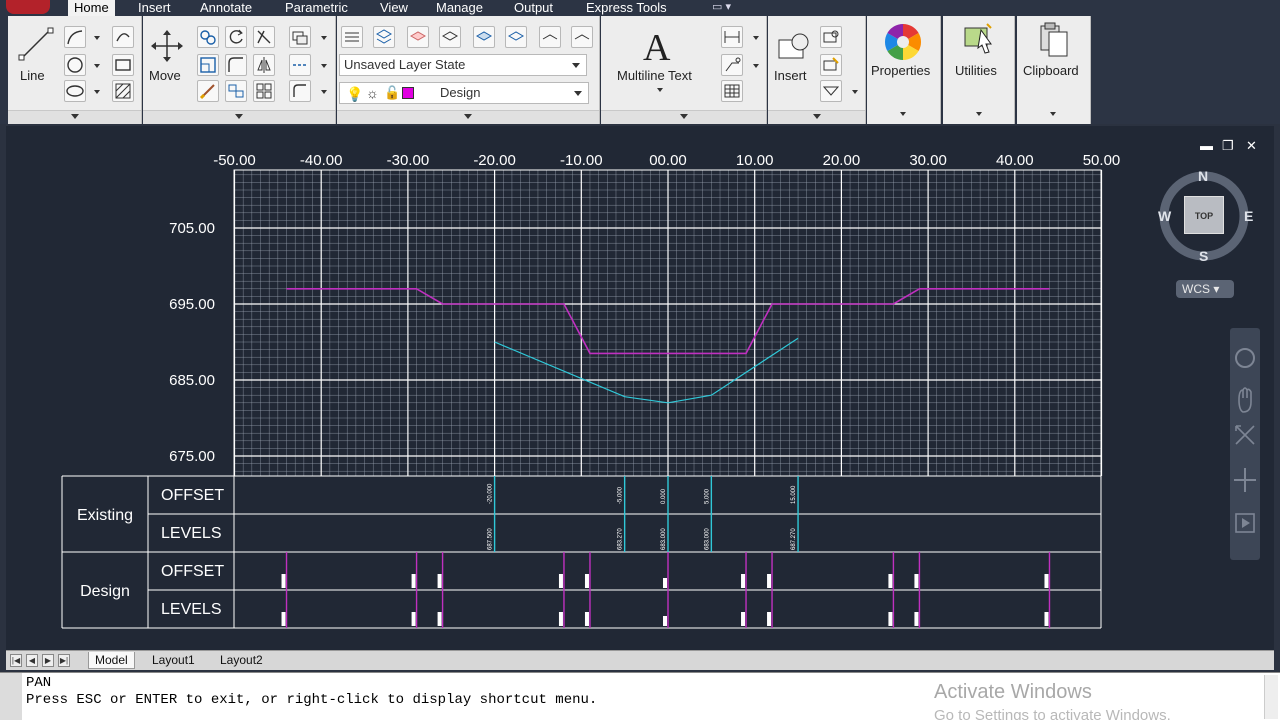  I want to click on tab-layout2: Layout2, so click(241, 660).